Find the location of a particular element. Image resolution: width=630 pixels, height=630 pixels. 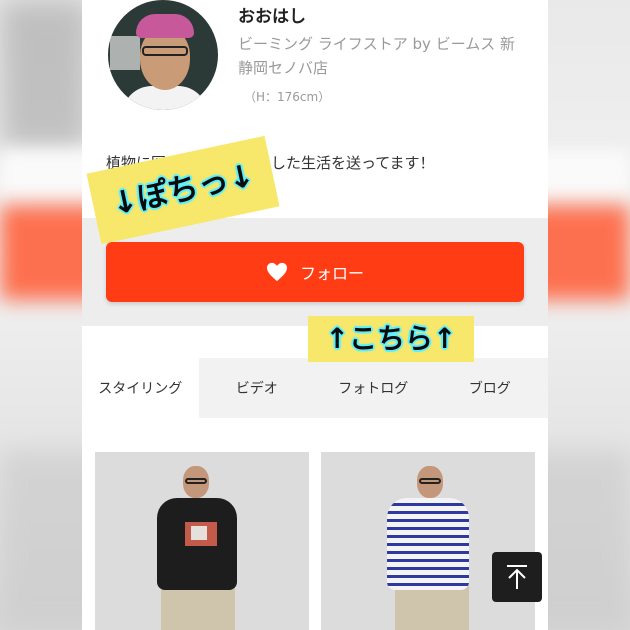

follow-button: フォロー is located at coordinates (315, 272).